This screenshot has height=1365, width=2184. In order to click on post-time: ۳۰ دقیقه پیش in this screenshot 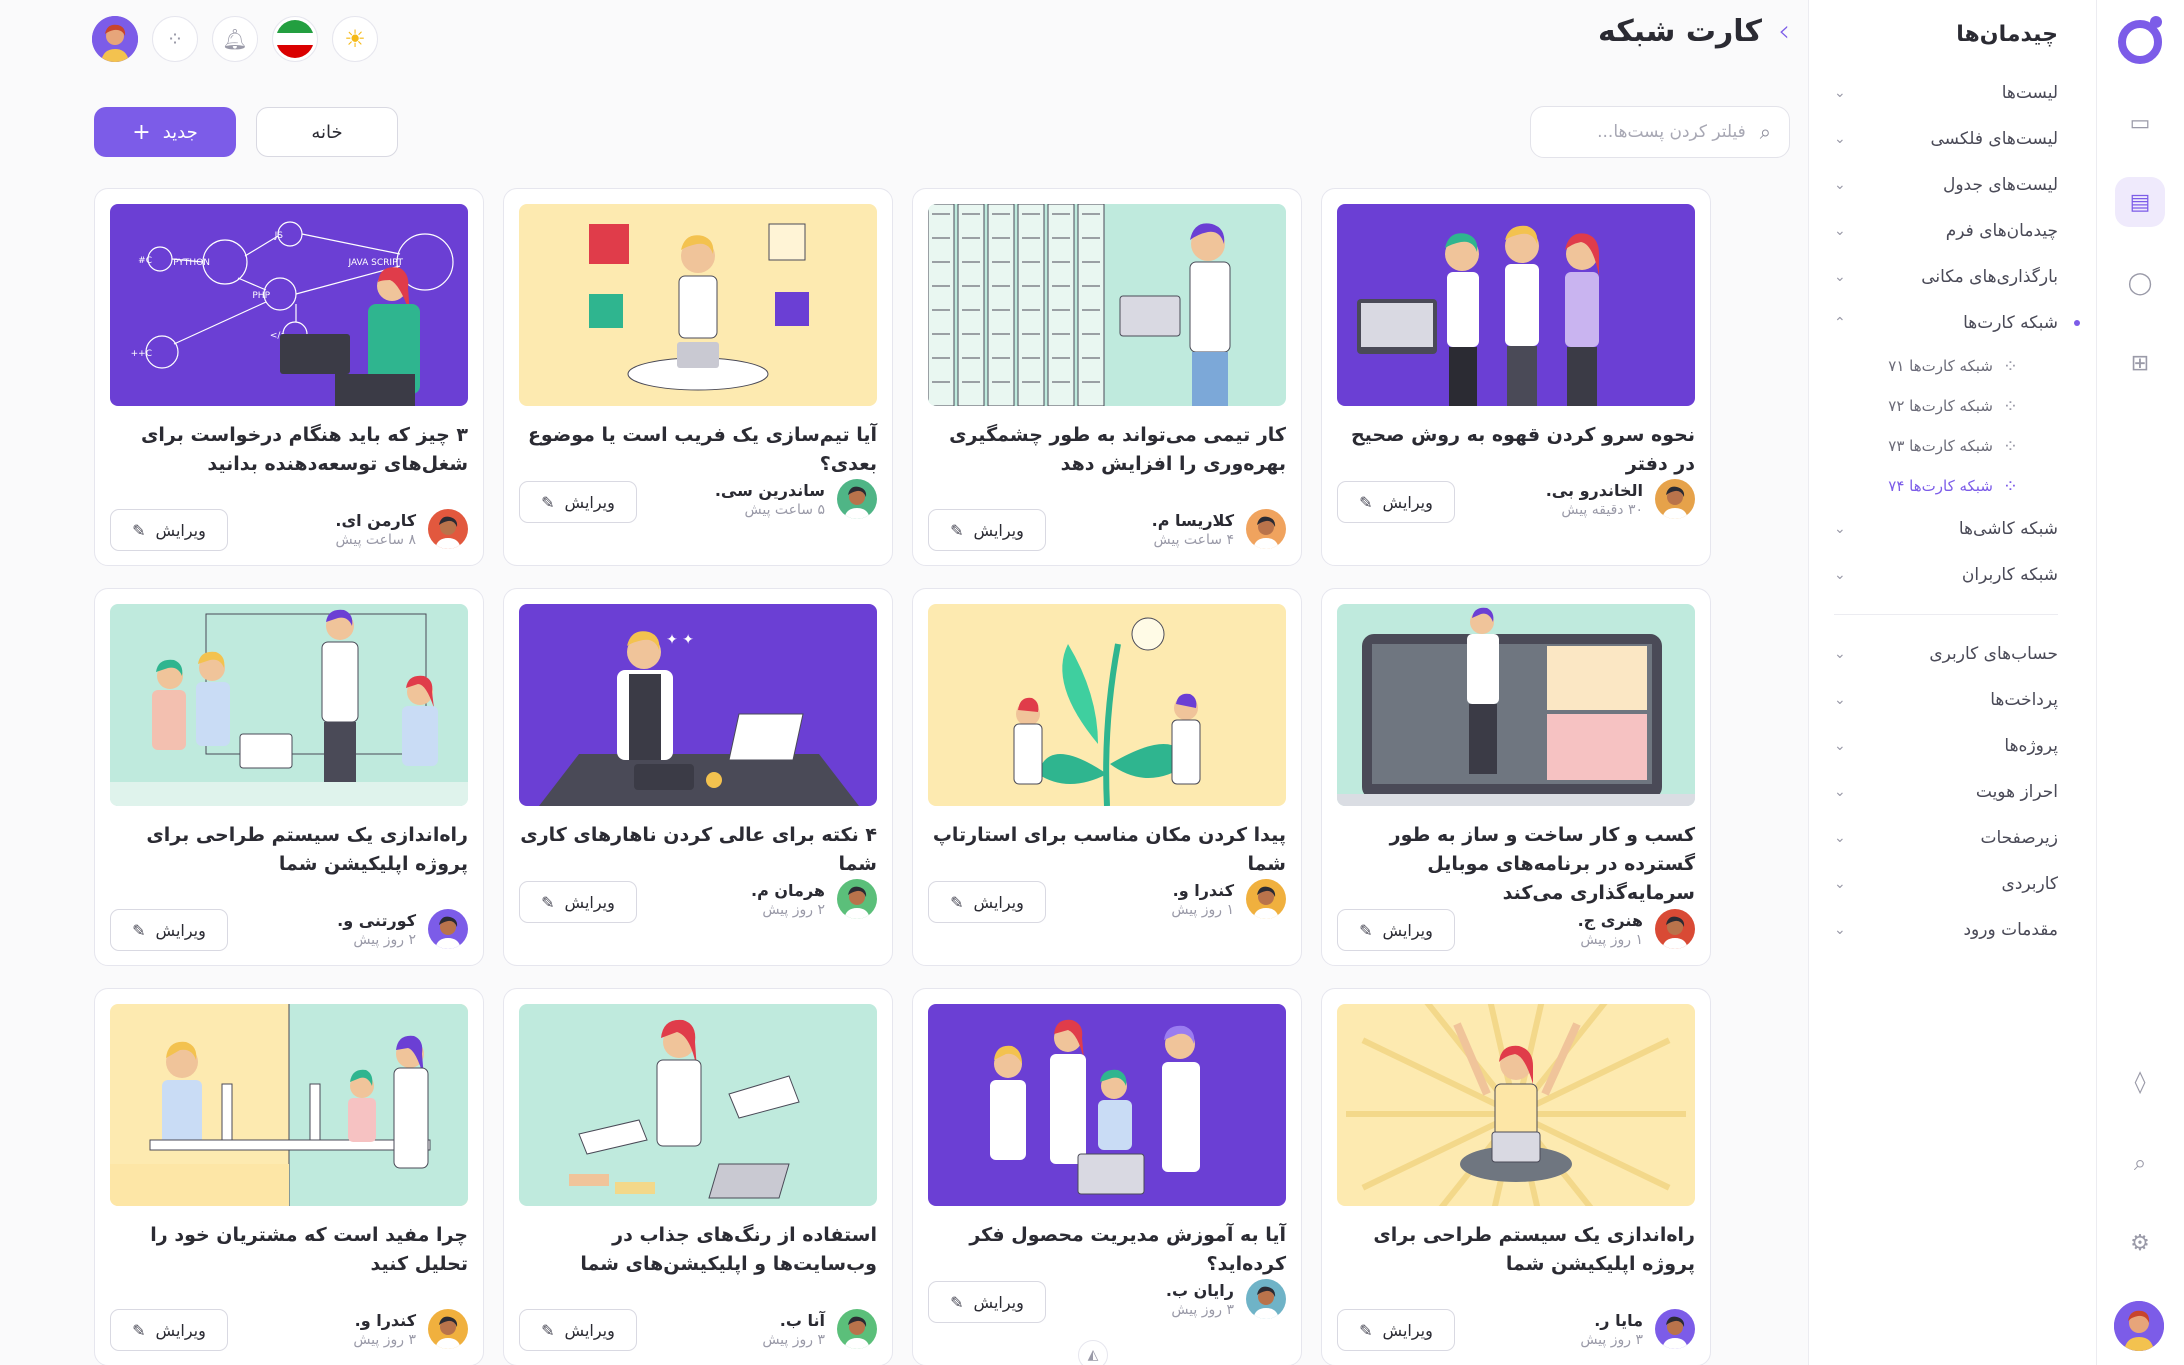, I will do `click(1602, 509)`.